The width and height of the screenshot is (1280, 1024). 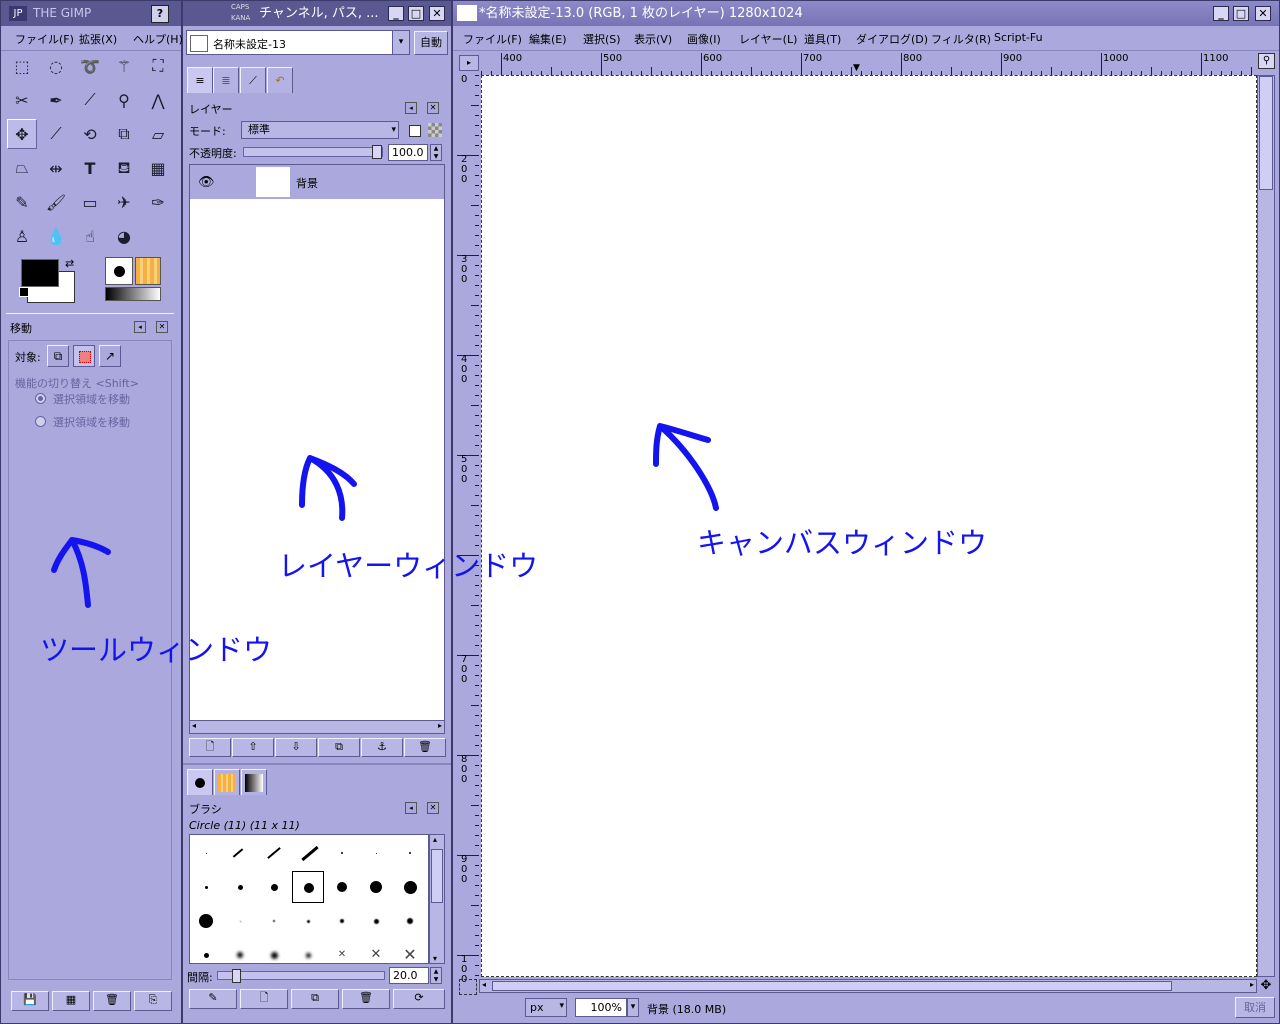 I want to click on tool-paintbrush-icon: 🖌, so click(x=56, y=202).